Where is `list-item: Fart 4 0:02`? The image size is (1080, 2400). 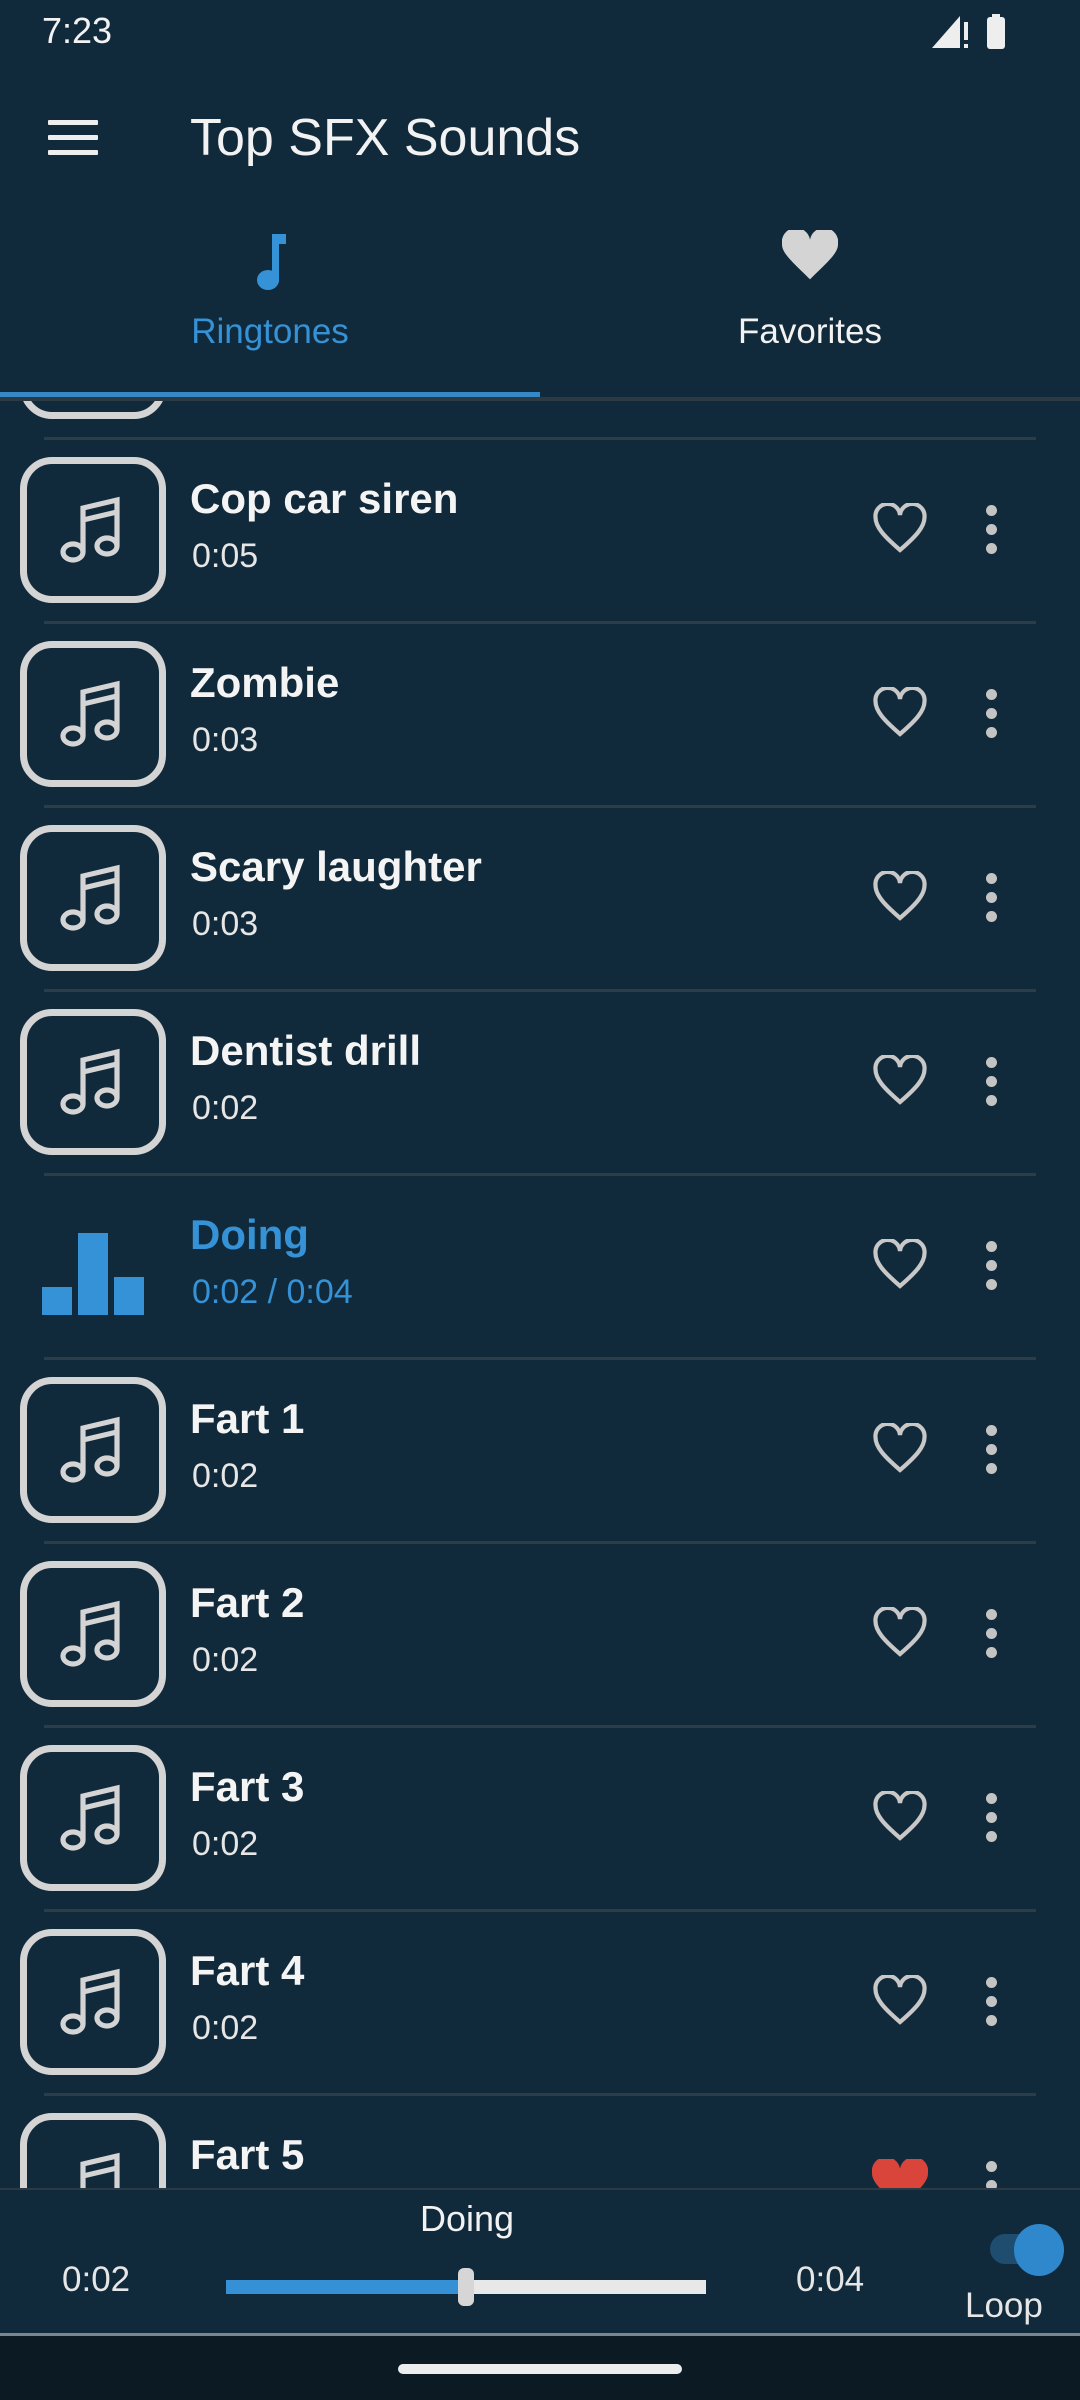
list-item: Fart 4 0:02 is located at coordinates (540, 2001).